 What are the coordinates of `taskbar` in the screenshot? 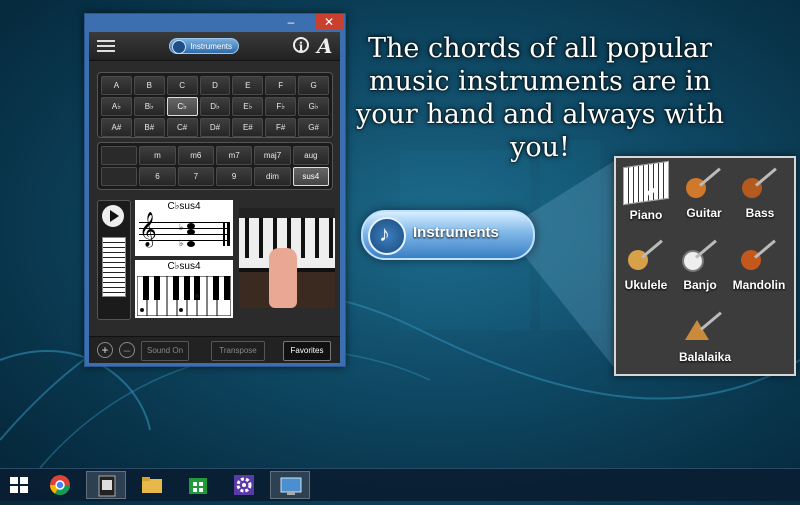 It's located at (400, 484).